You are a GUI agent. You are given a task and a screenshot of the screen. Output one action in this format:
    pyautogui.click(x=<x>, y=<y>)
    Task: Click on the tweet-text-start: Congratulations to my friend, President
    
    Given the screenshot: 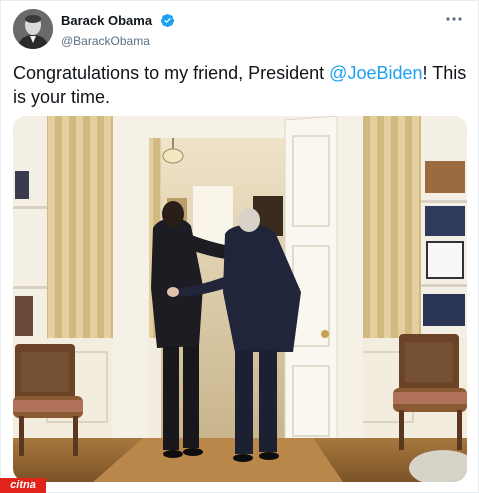 What is the action you would take?
    pyautogui.click(x=171, y=73)
    